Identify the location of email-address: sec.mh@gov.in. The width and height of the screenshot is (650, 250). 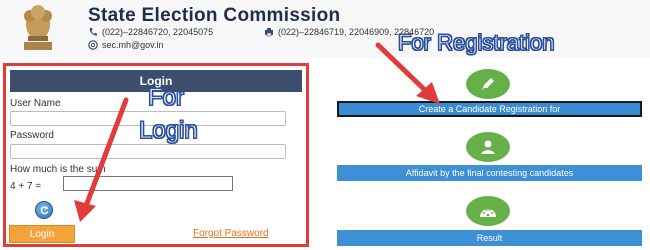
(133, 45).